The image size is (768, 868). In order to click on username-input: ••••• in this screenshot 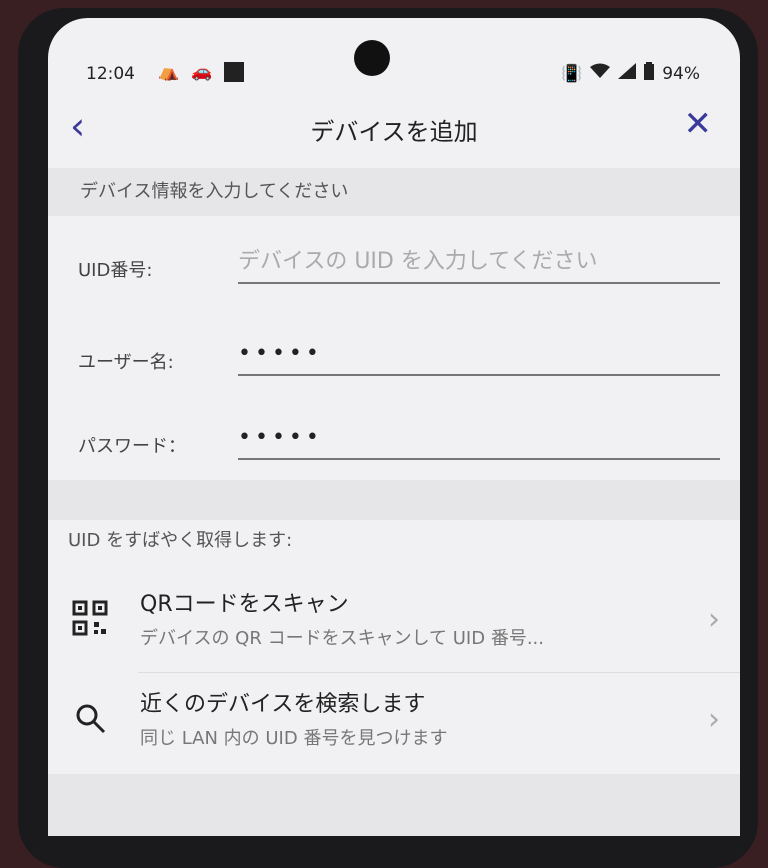, I will do `click(479, 355)`.